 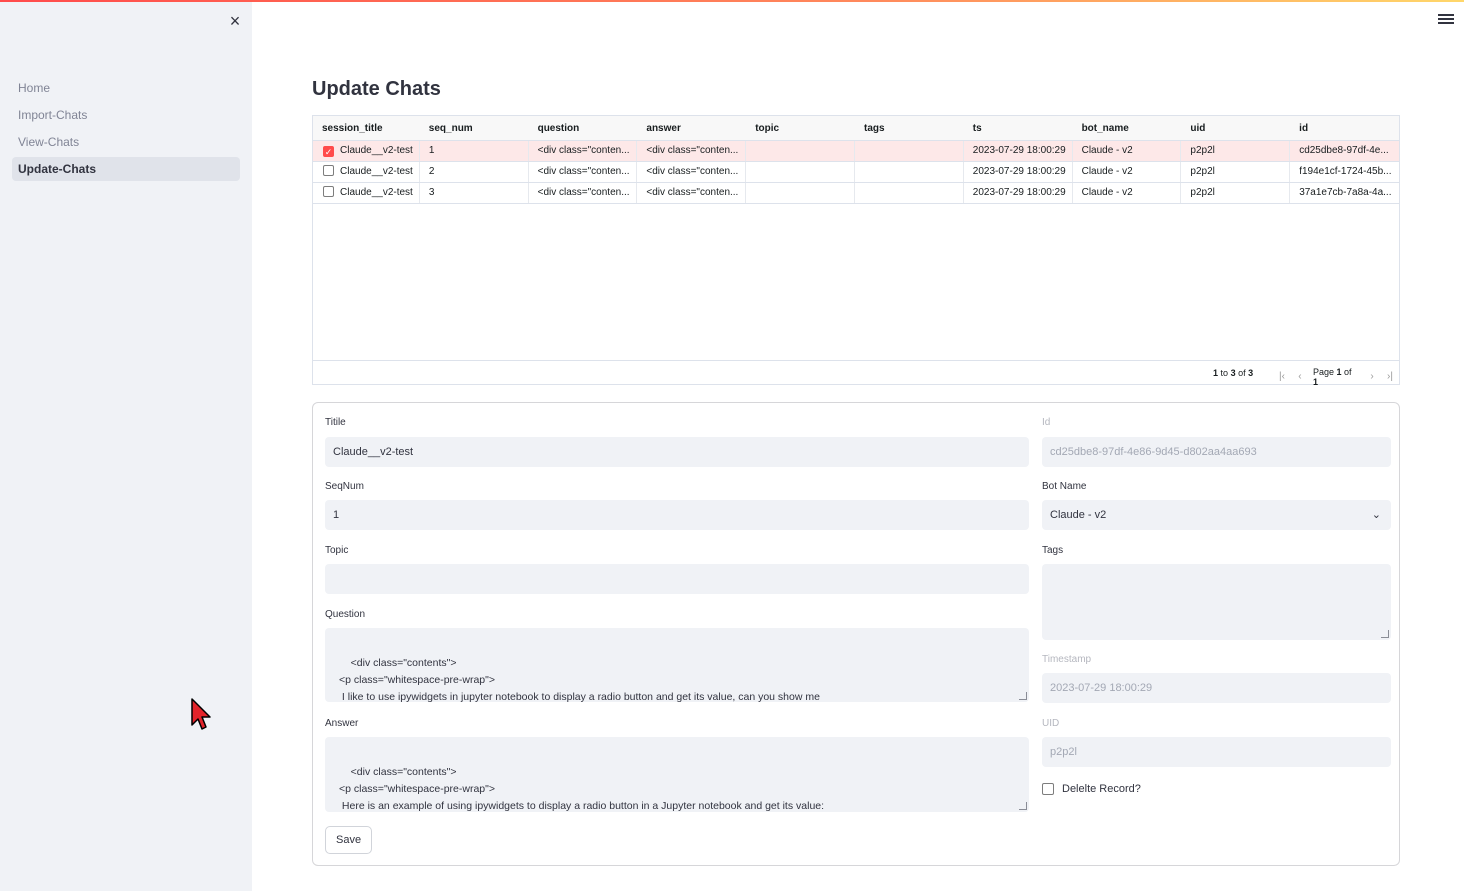 What do you see at coordinates (337, 550) in the screenshot?
I see `topic-label: Topic` at bounding box center [337, 550].